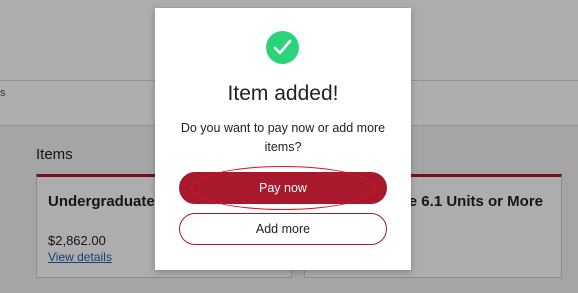  I want to click on pay-now-button: Pay now, so click(283, 188).